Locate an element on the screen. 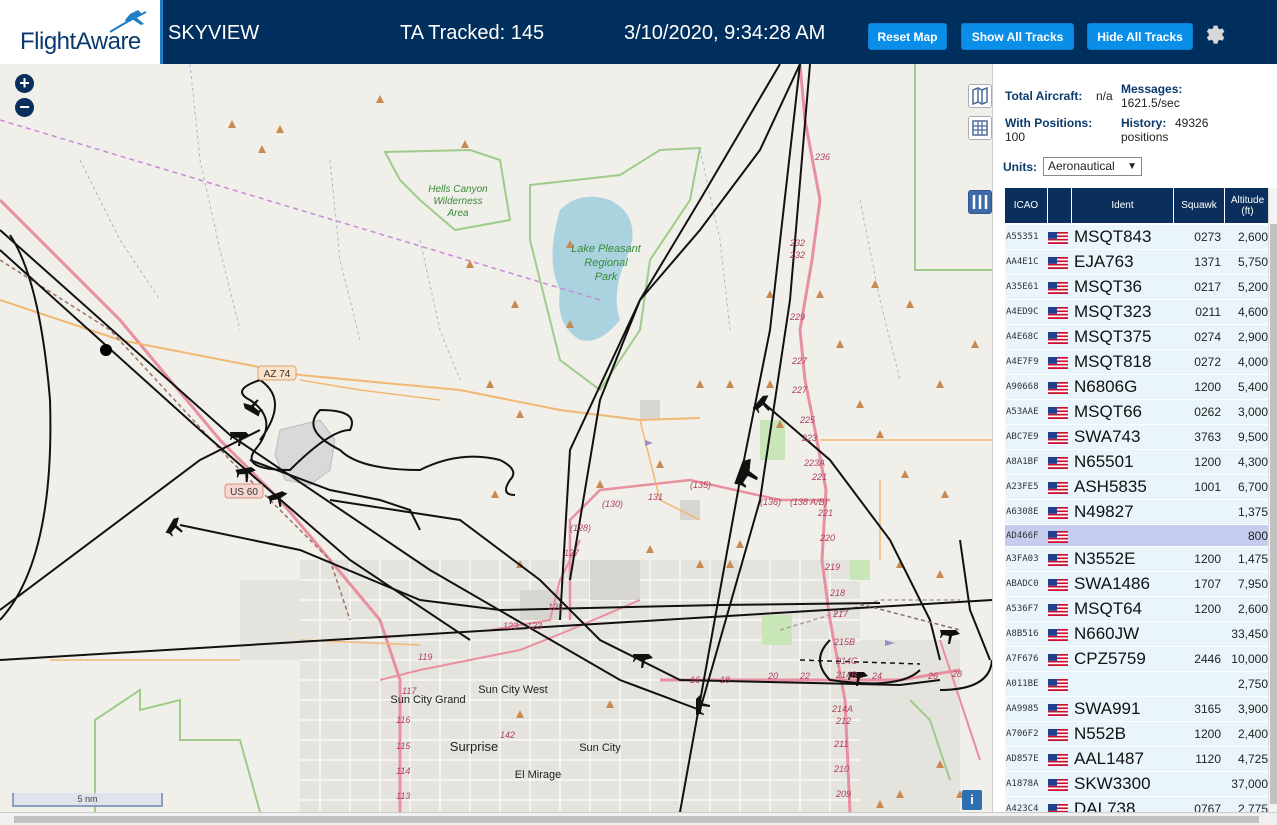  show-all-tracks-button: Show All Tracks is located at coordinates (1017, 36).